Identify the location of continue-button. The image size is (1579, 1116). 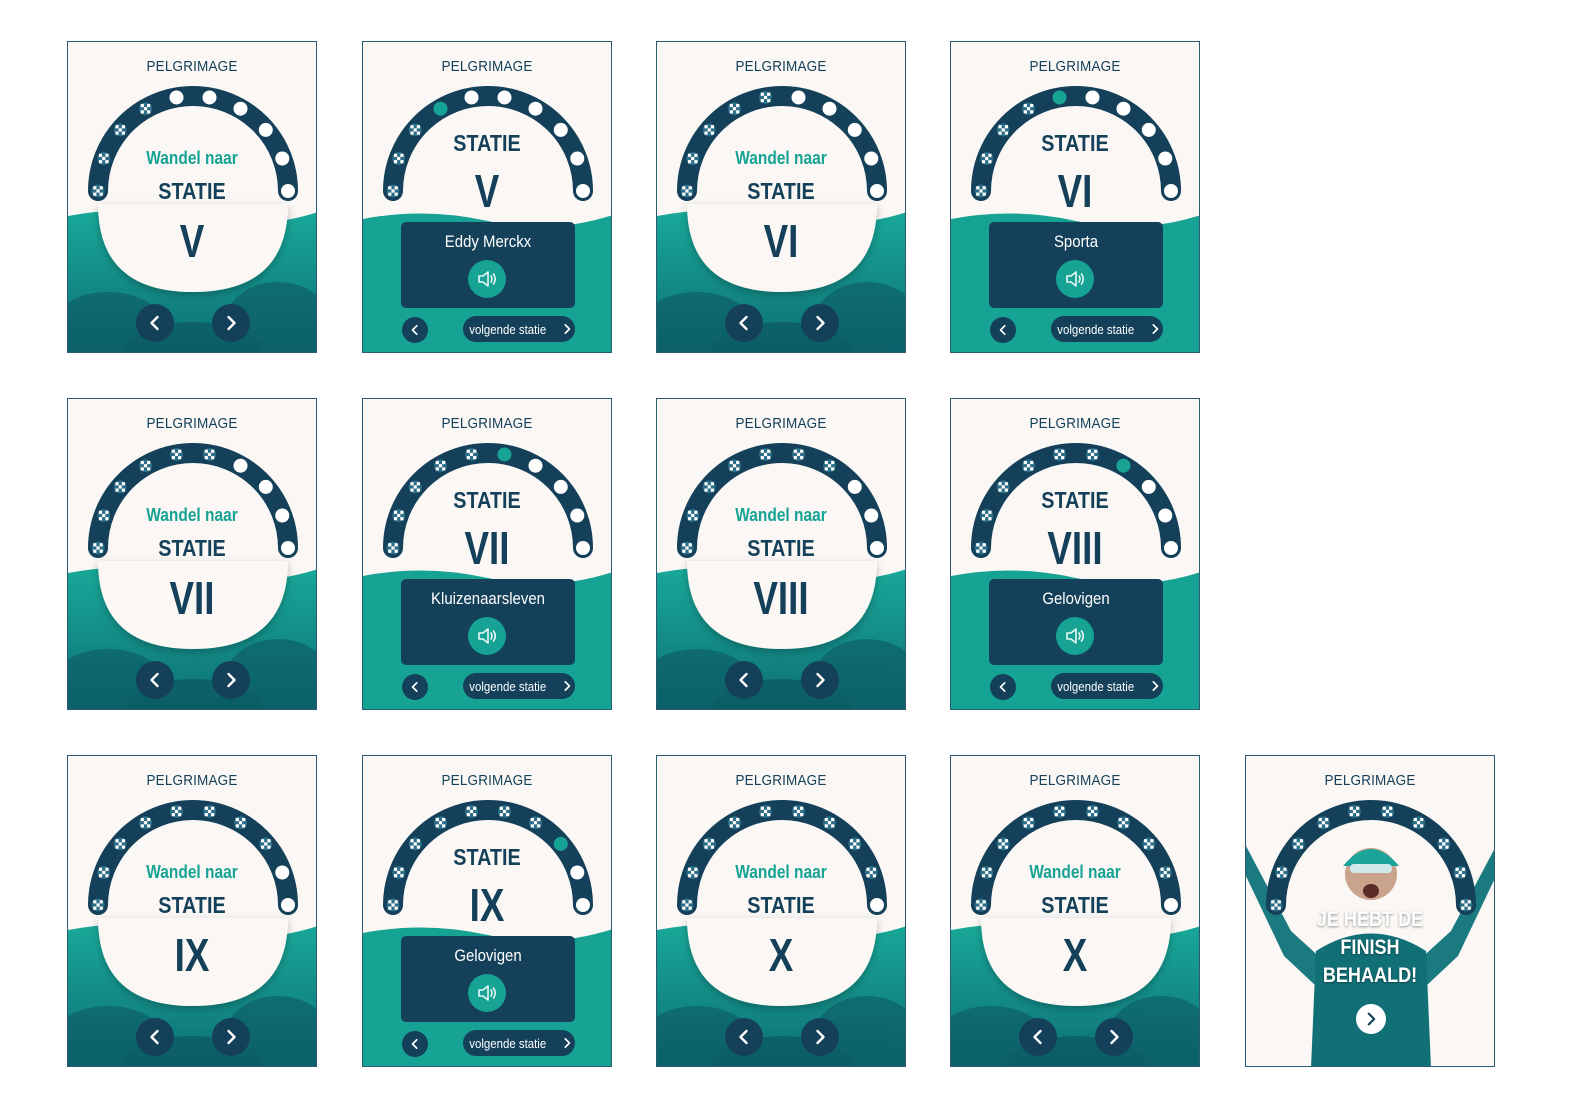
(1371, 1019).